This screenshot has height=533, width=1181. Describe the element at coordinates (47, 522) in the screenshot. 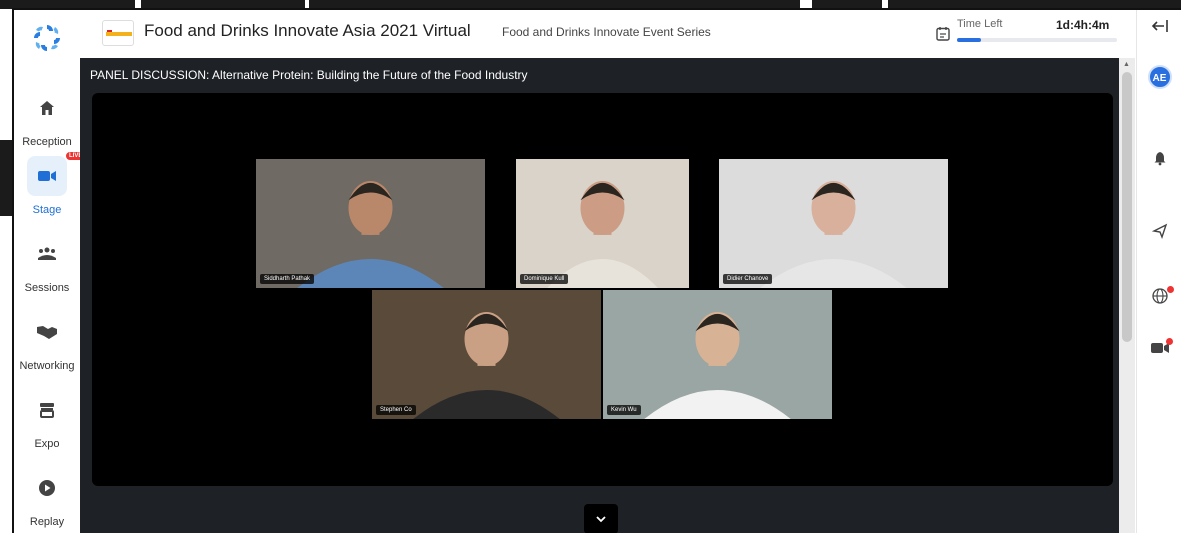

I see `nav-label-replay: Replay` at that location.